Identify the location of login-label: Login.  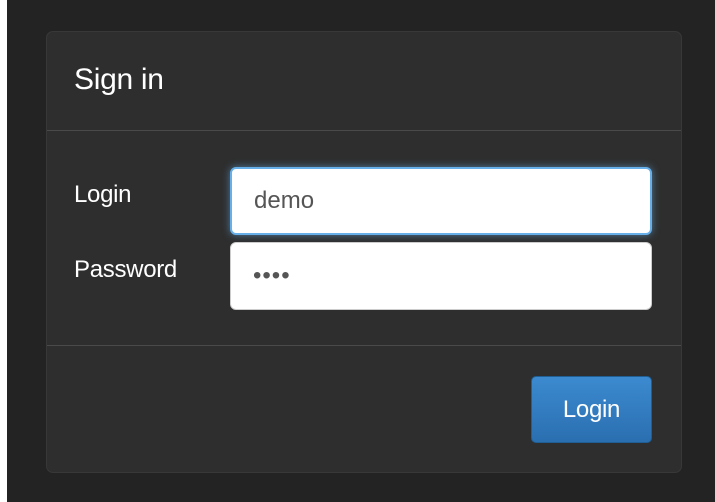
(103, 194).